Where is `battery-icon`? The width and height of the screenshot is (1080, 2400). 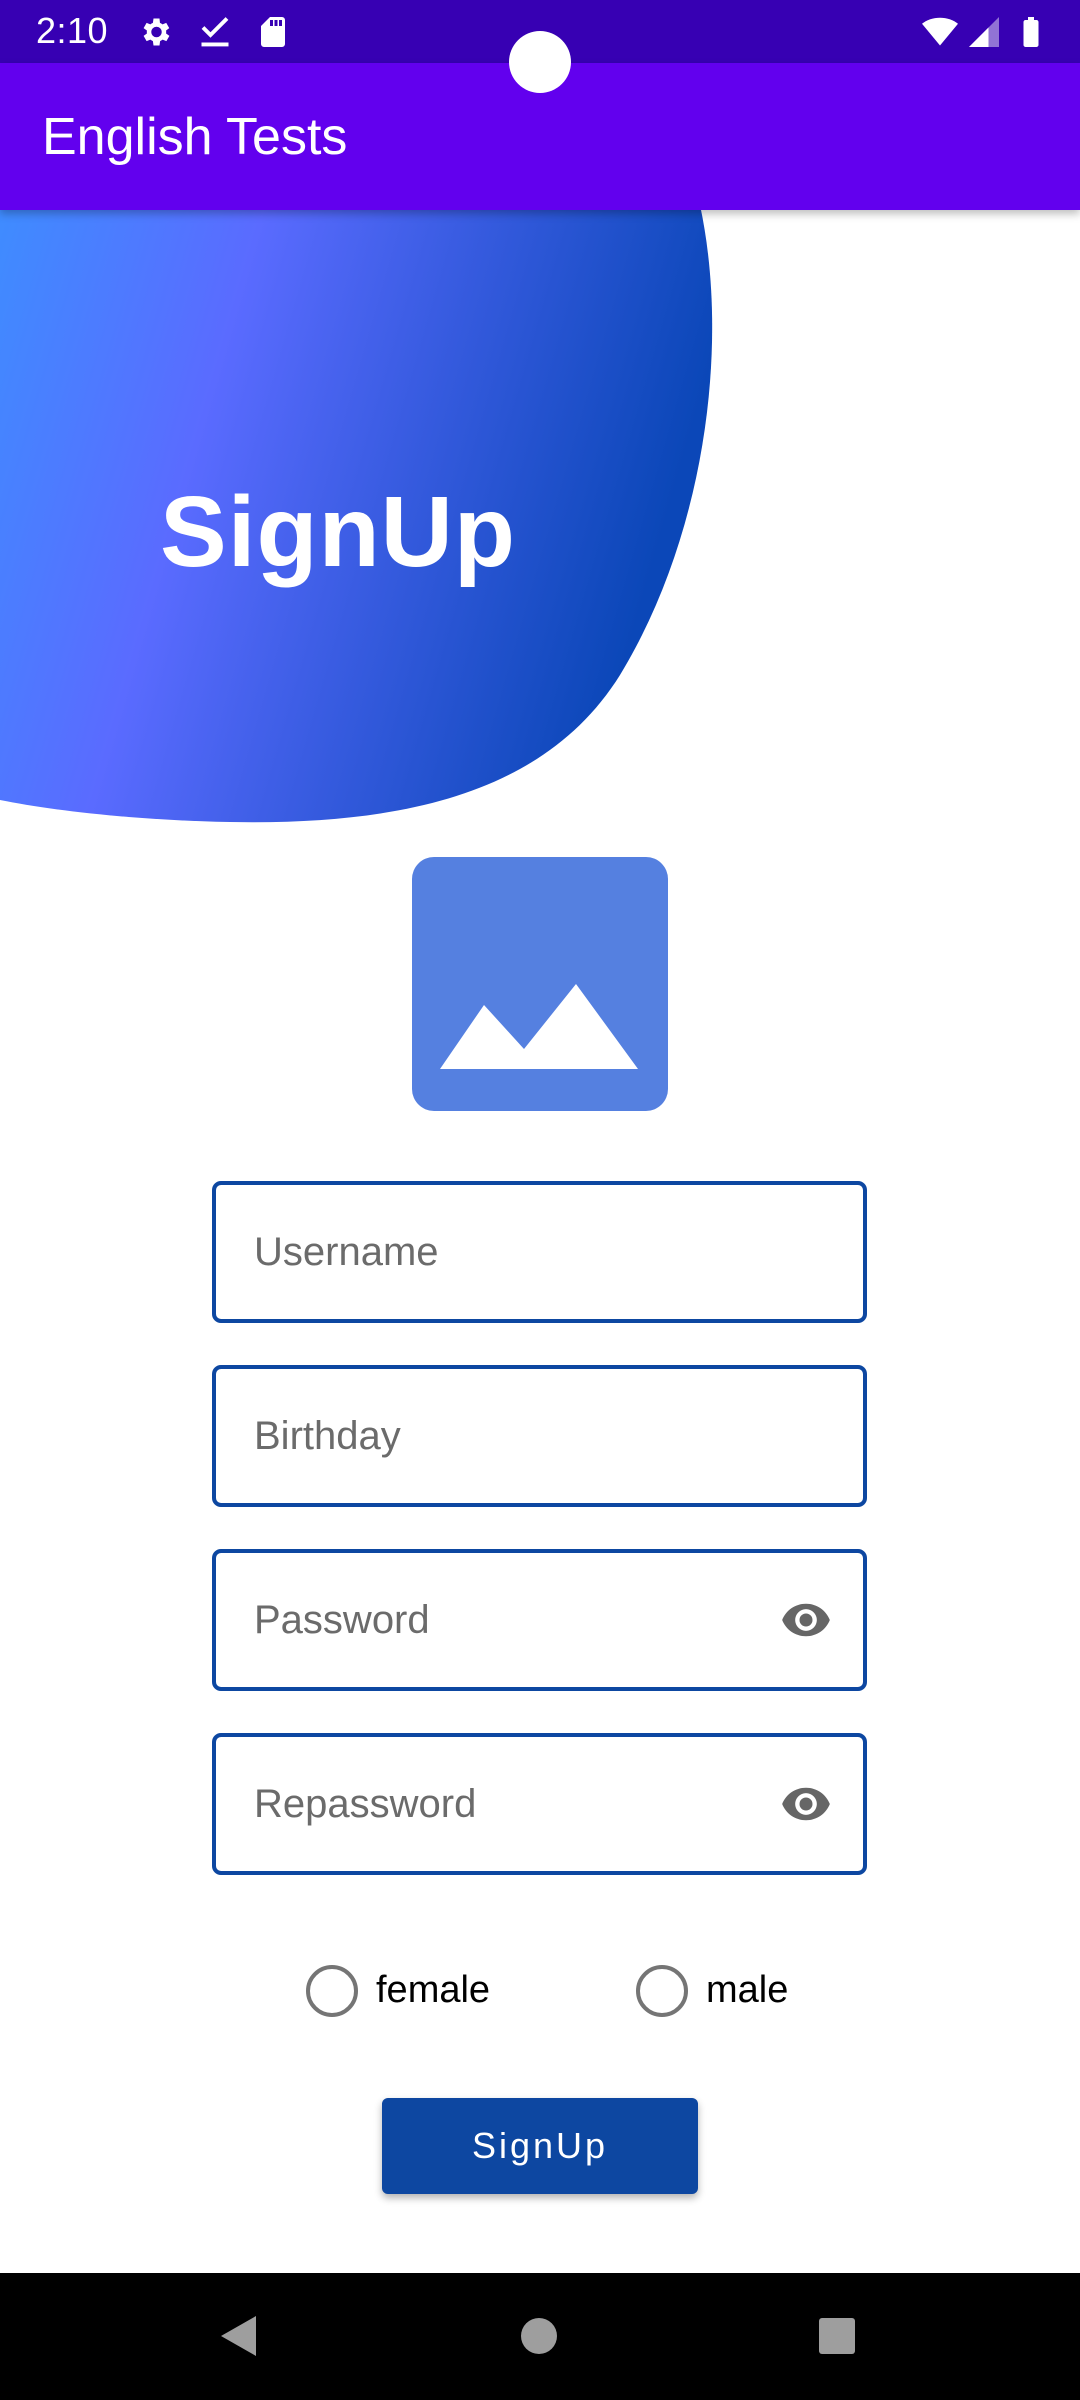 battery-icon is located at coordinates (1031, 32).